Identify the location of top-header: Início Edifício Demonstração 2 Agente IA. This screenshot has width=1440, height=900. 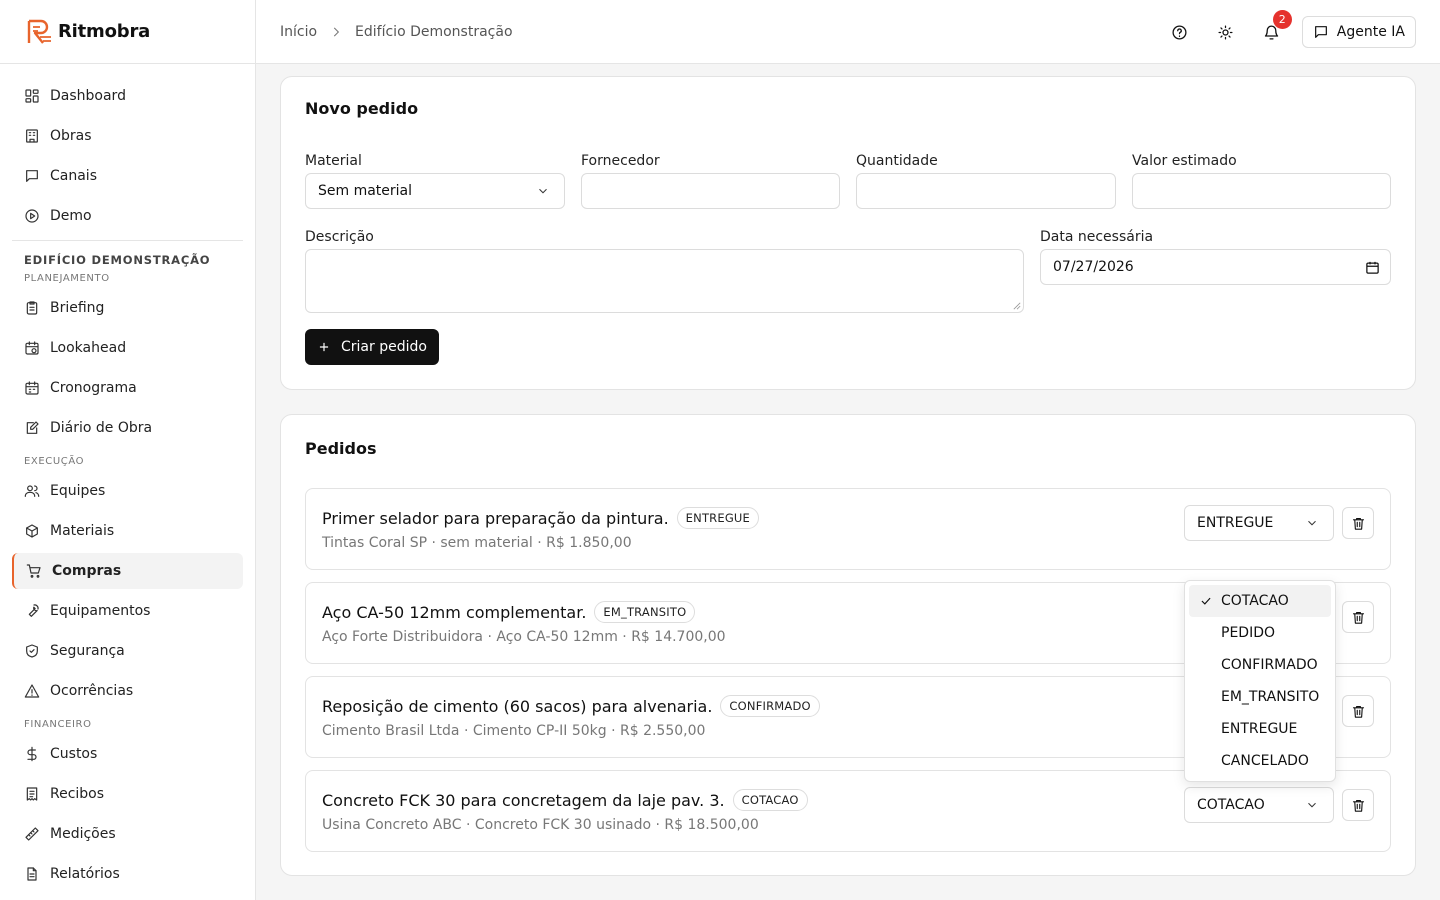
(848, 32).